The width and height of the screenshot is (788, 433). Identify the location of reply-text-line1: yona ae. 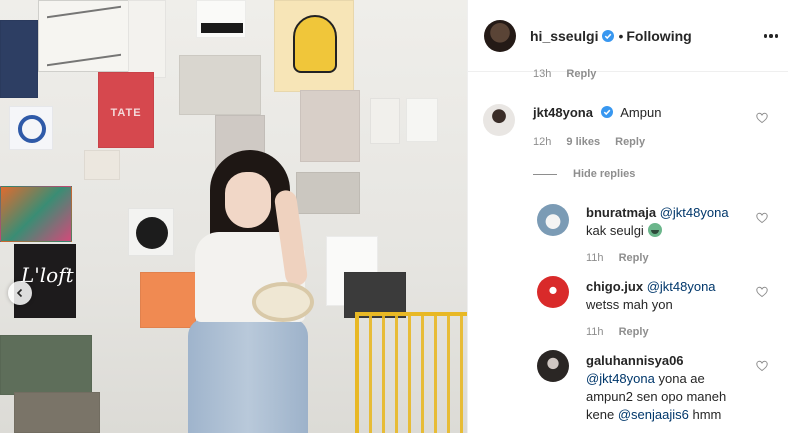
(681, 378).